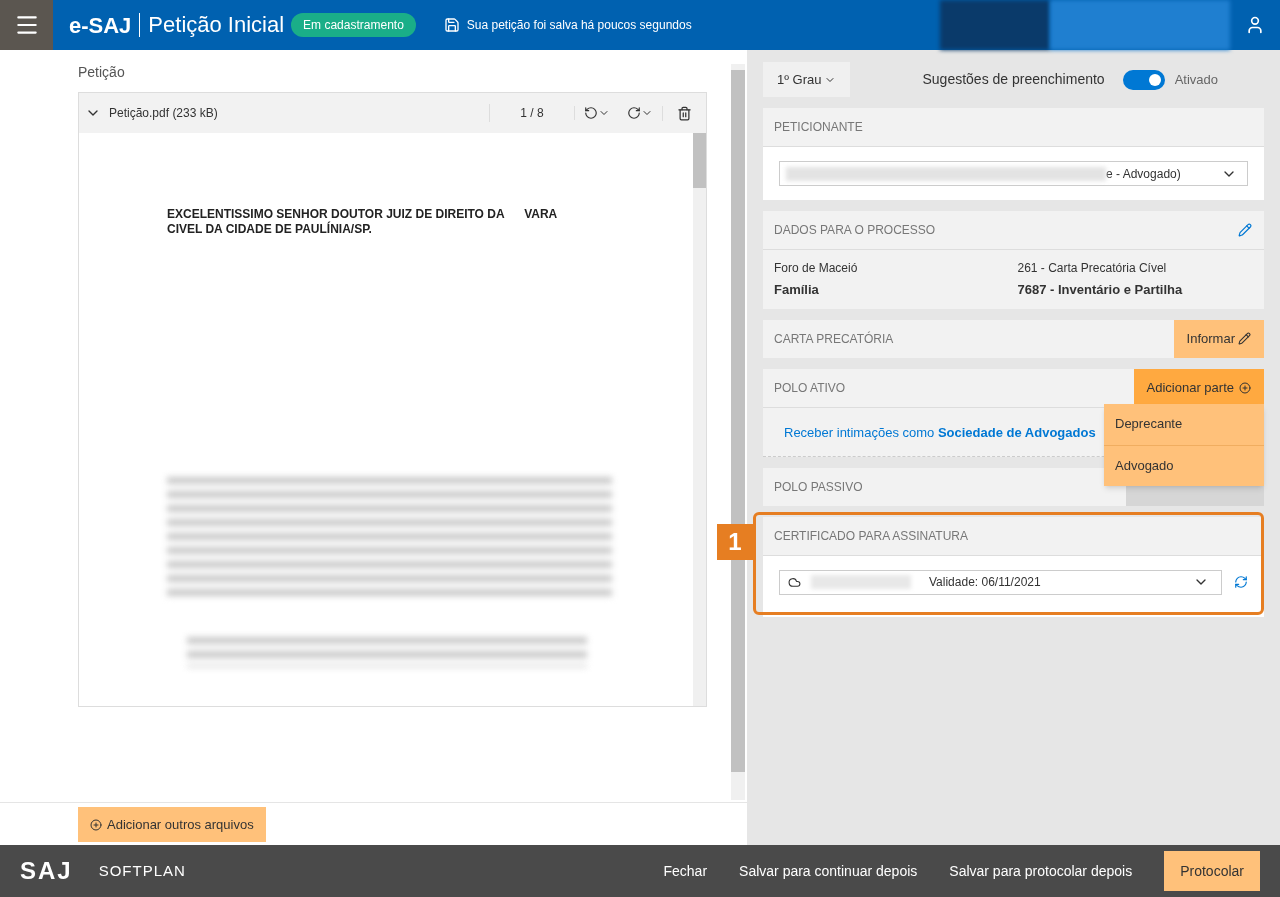  What do you see at coordinates (1144, 174) in the screenshot?
I see `select-value: e - Advogado)` at bounding box center [1144, 174].